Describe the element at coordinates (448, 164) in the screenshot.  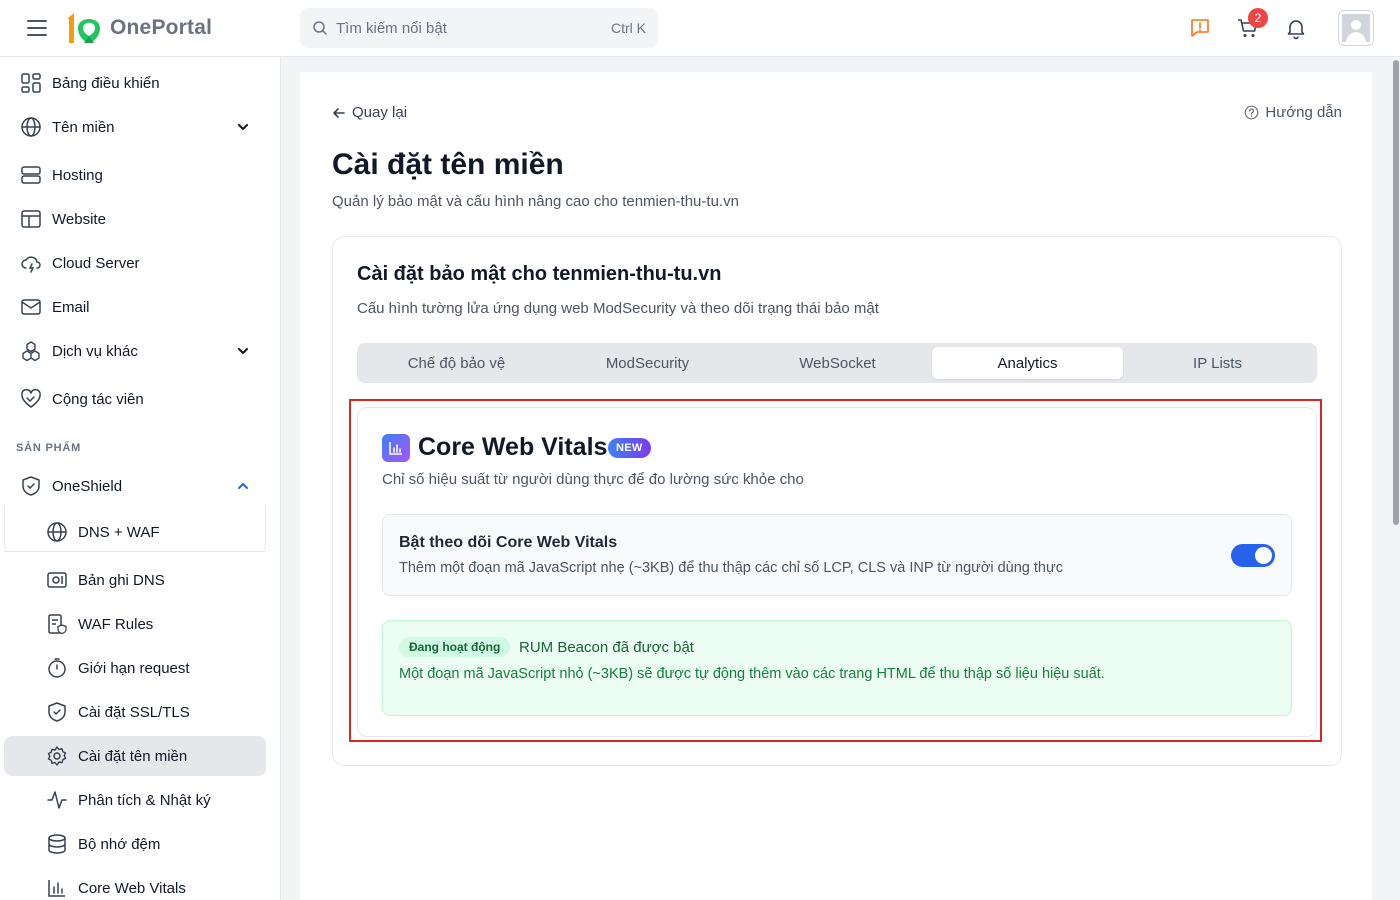
I see `page-title: Cài đặt tên miền` at that location.